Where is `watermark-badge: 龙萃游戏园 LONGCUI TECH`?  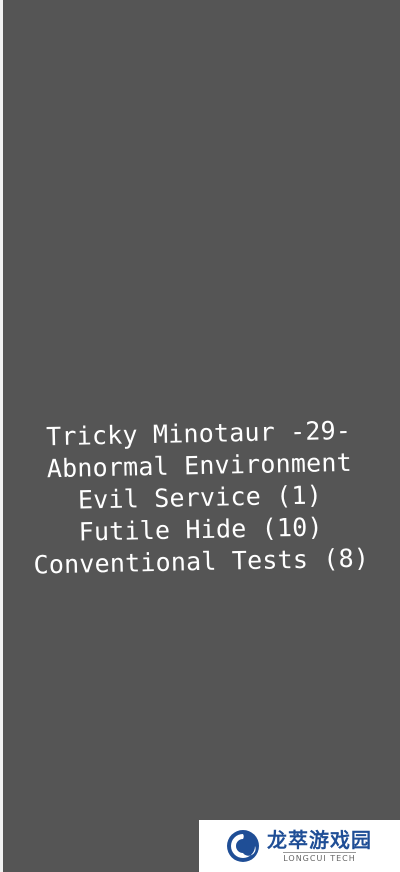
watermark-badge: 龙萃游戏园 LONGCUI TECH is located at coordinates (299, 846).